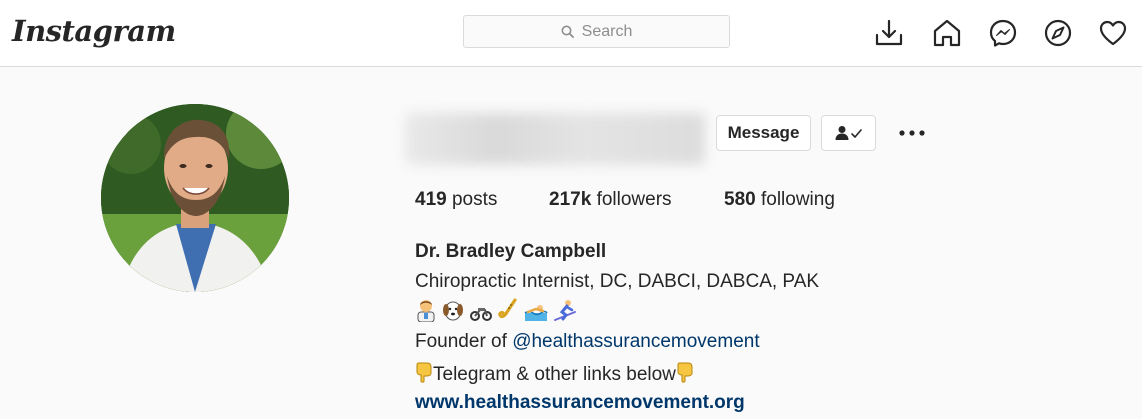 This screenshot has height=419, width=1142. Describe the element at coordinates (797, 199) in the screenshot. I see `following-label: following` at that location.